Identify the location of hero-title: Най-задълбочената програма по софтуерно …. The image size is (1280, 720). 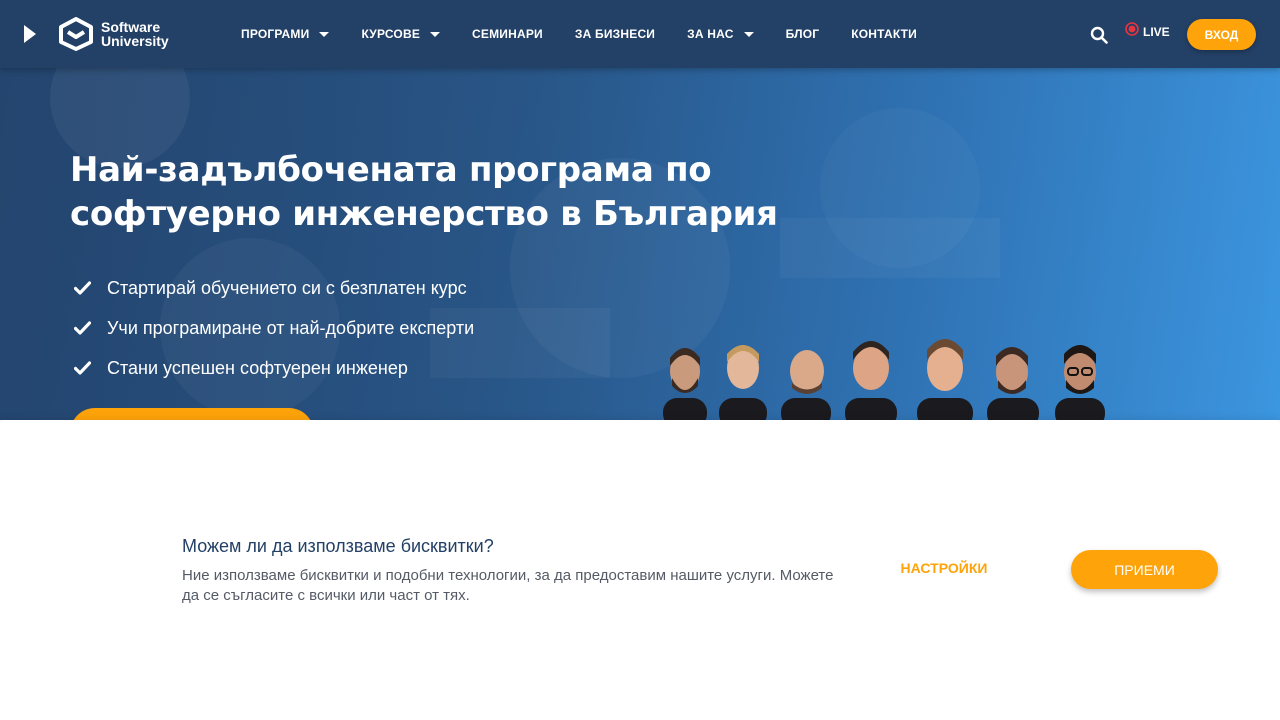
(424, 192).